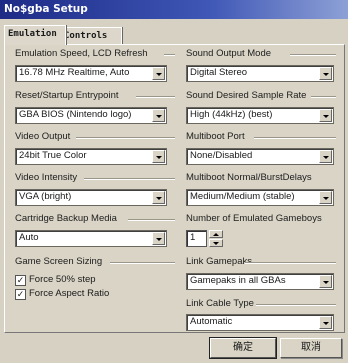 The height and width of the screenshot is (363, 348). What do you see at coordinates (91, 35) in the screenshot?
I see `tab-controls: Controls` at bounding box center [91, 35].